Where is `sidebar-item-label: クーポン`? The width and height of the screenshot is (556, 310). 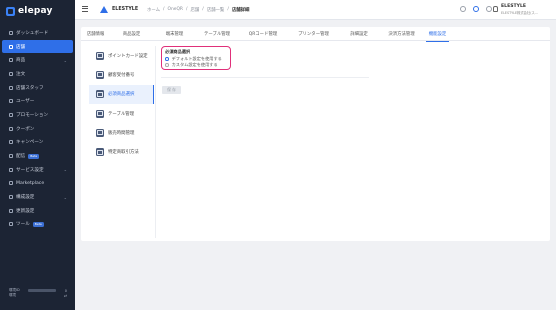
sidebar-item-label: クーポン is located at coordinates (25, 129).